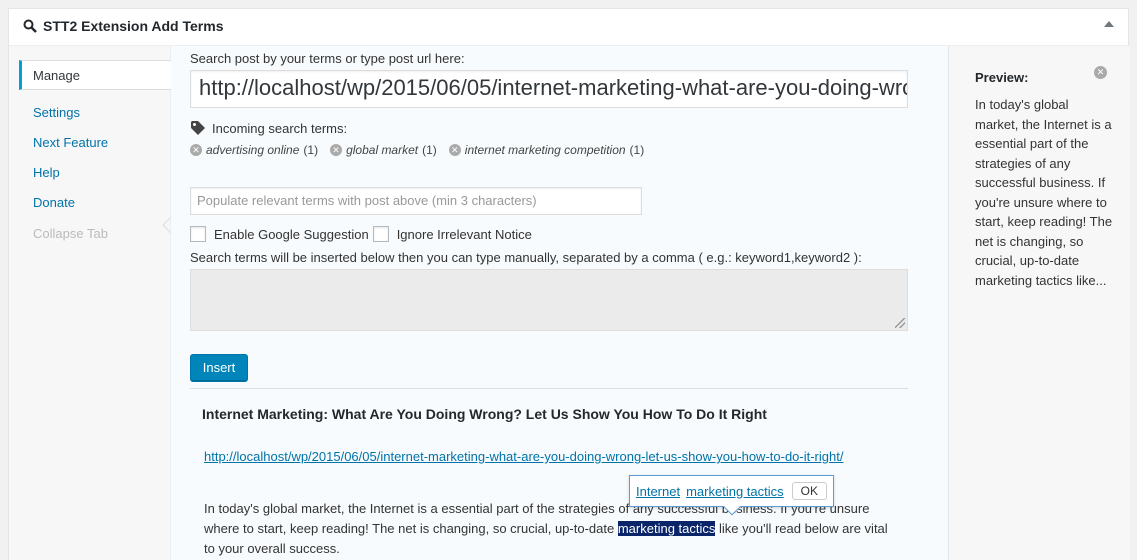  What do you see at coordinates (219, 368) in the screenshot?
I see `insert-button: Insert` at bounding box center [219, 368].